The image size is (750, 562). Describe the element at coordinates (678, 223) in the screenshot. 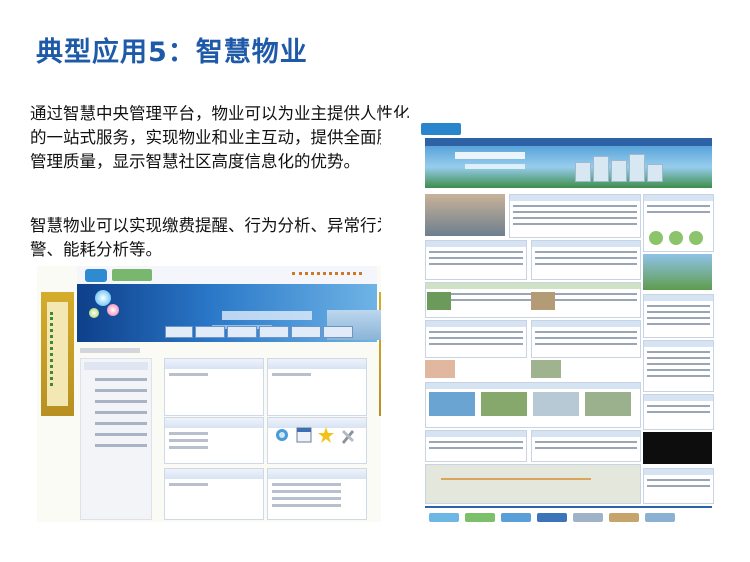

I see `login-box` at that location.